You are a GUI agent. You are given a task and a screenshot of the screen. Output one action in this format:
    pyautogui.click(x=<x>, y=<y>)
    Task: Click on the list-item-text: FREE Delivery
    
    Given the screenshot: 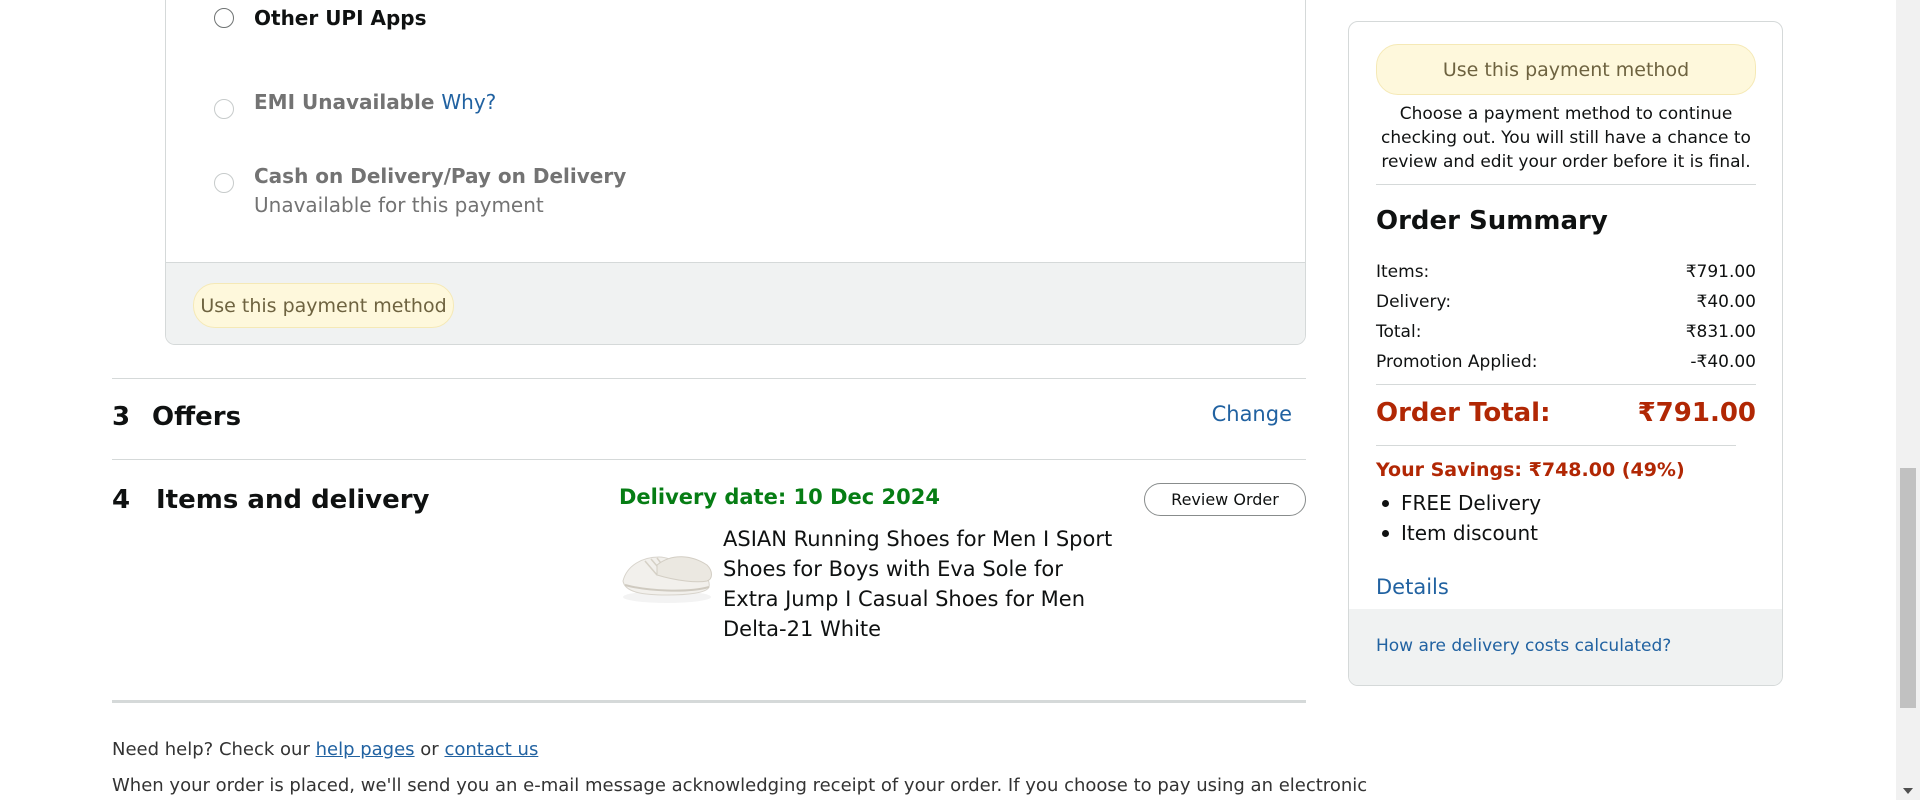 What is the action you would take?
    pyautogui.click(x=1471, y=503)
    